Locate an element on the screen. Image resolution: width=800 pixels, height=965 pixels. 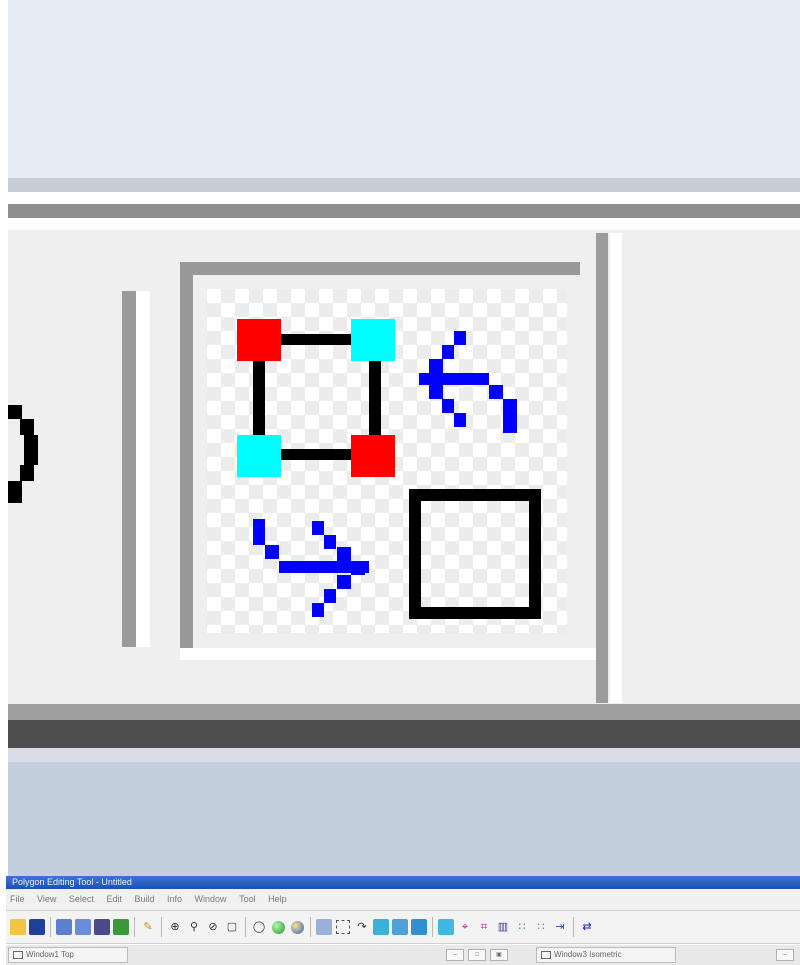
select-zoom-icon: ▢ is located at coordinates (232, 927).